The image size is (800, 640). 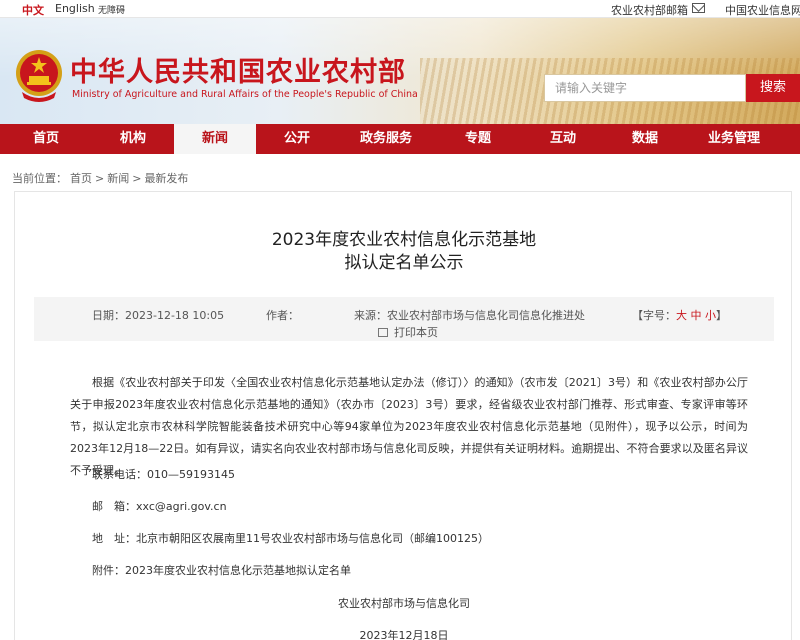 I want to click on nav-item-public: 公开, so click(x=297, y=139).